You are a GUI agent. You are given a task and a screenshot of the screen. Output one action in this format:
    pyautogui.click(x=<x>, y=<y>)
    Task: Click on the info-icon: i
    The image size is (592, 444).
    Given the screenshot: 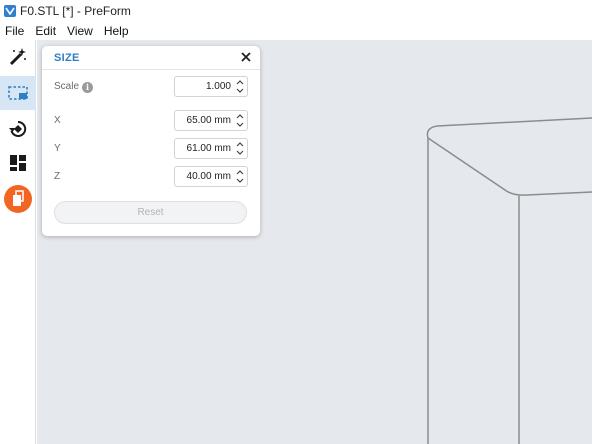 What is the action you would take?
    pyautogui.click(x=88, y=87)
    